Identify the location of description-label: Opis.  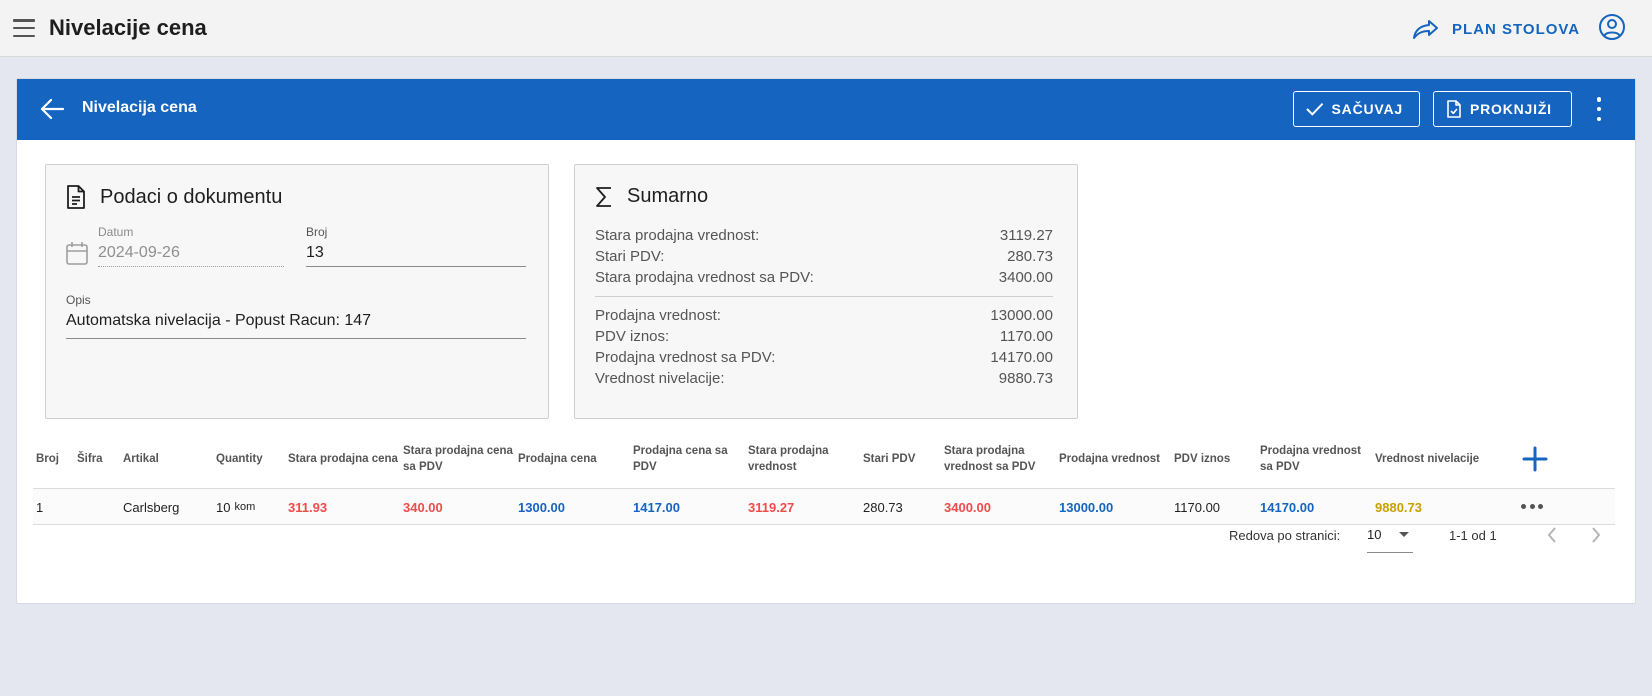
(78, 300).